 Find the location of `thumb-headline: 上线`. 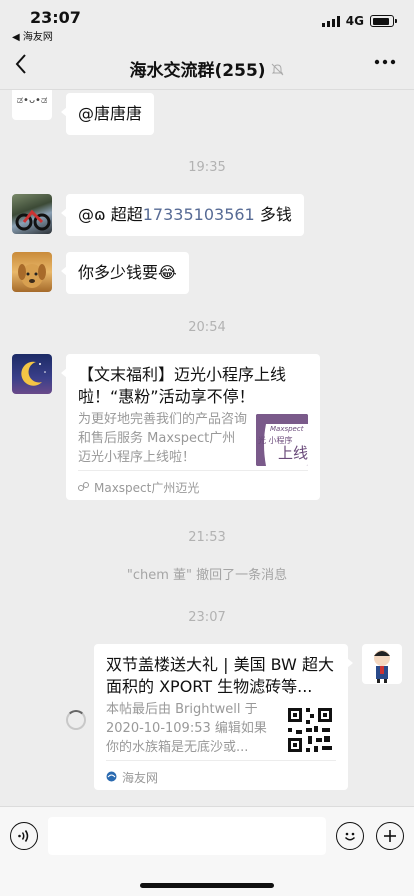

thumb-headline: 上线 is located at coordinates (293, 453).